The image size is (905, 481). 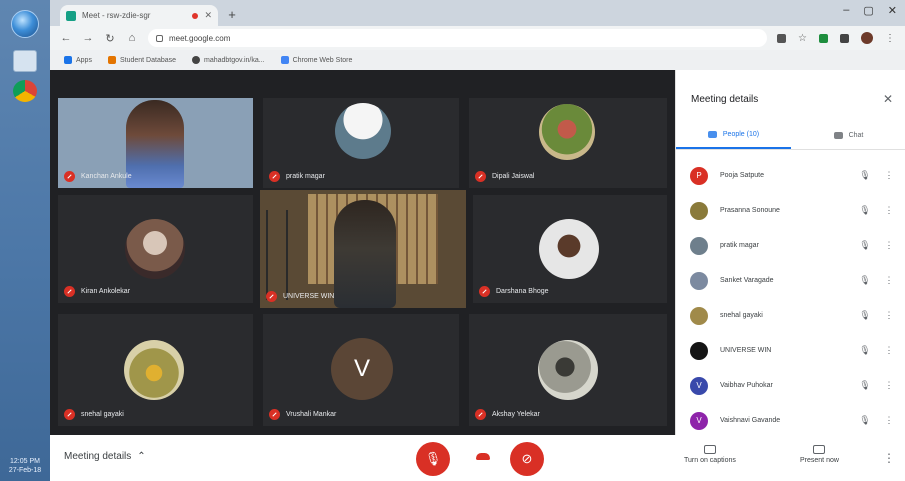 I want to click on clock-date: 27-Feb-18, so click(x=25, y=470).